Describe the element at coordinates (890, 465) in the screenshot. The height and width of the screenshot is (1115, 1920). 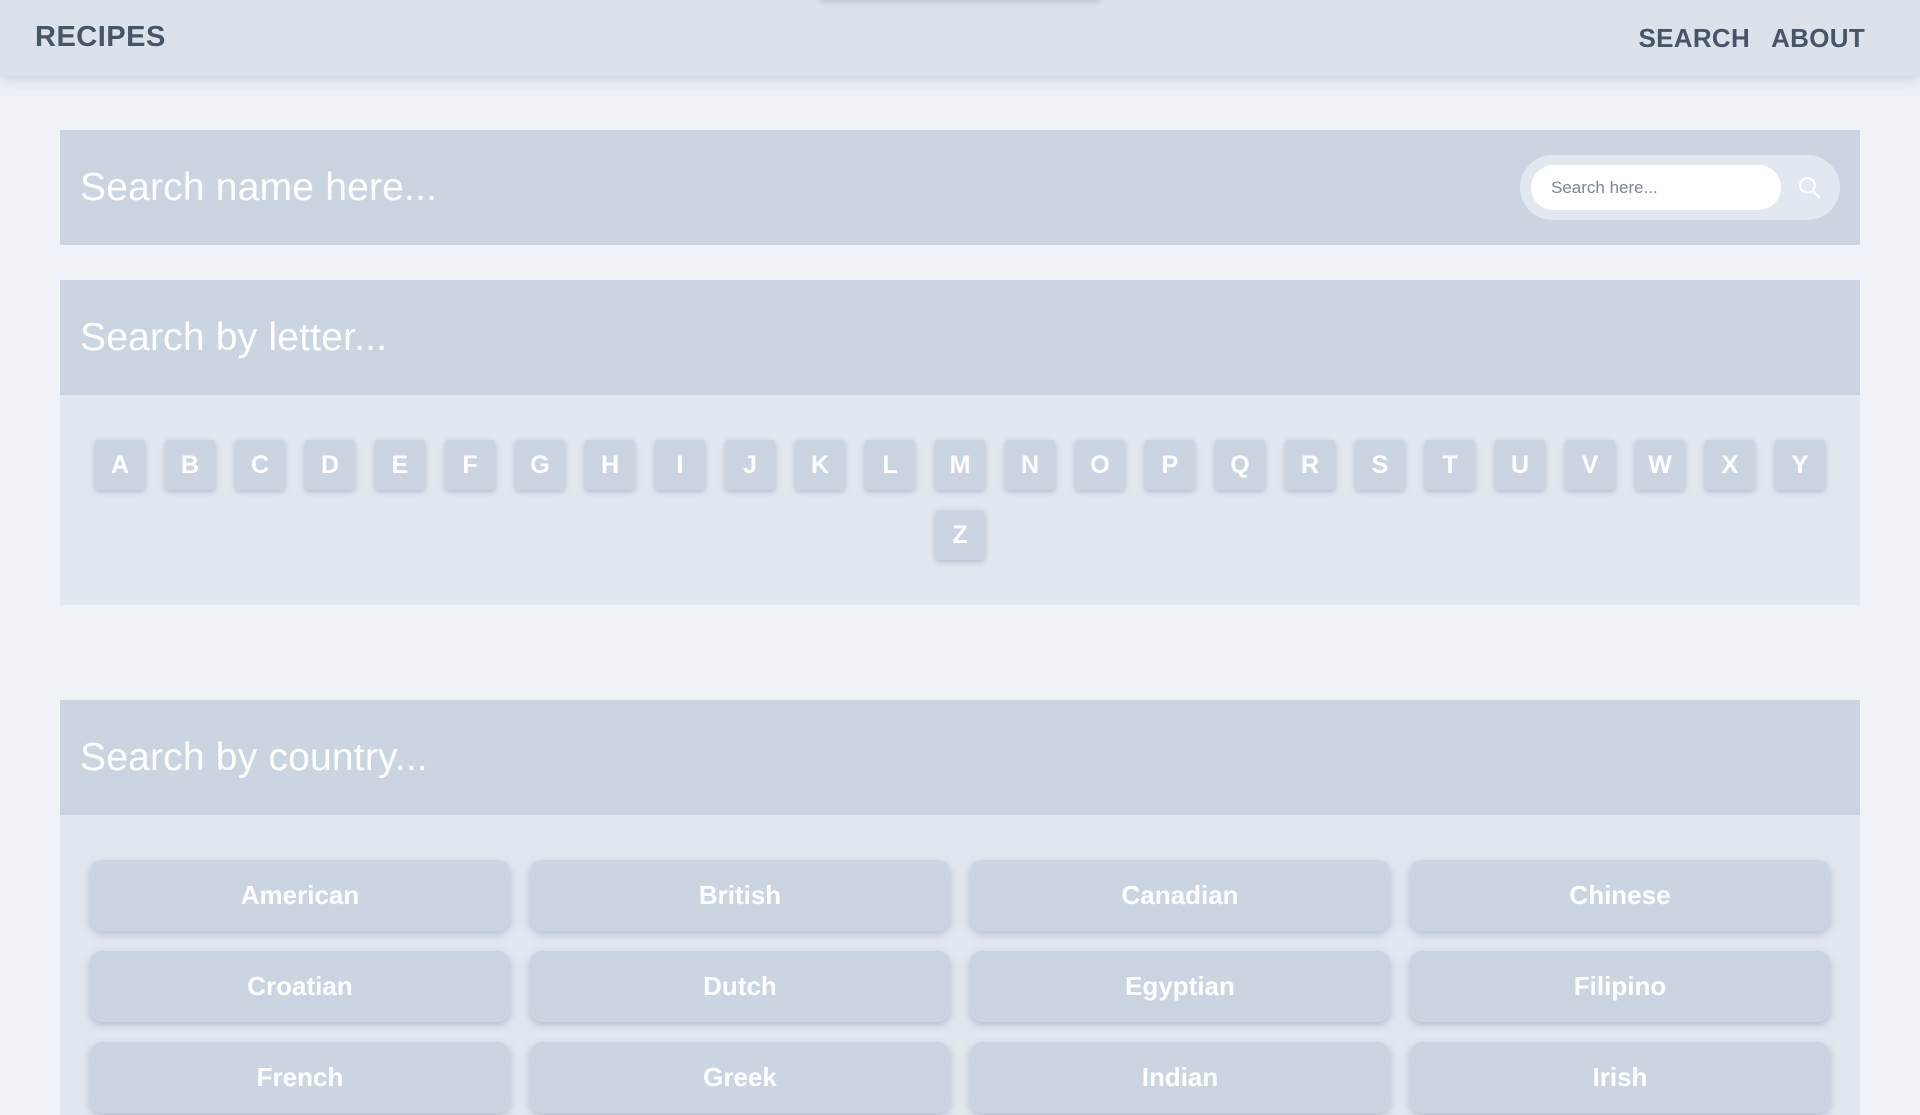
I see `letter-button-l: L` at that location.